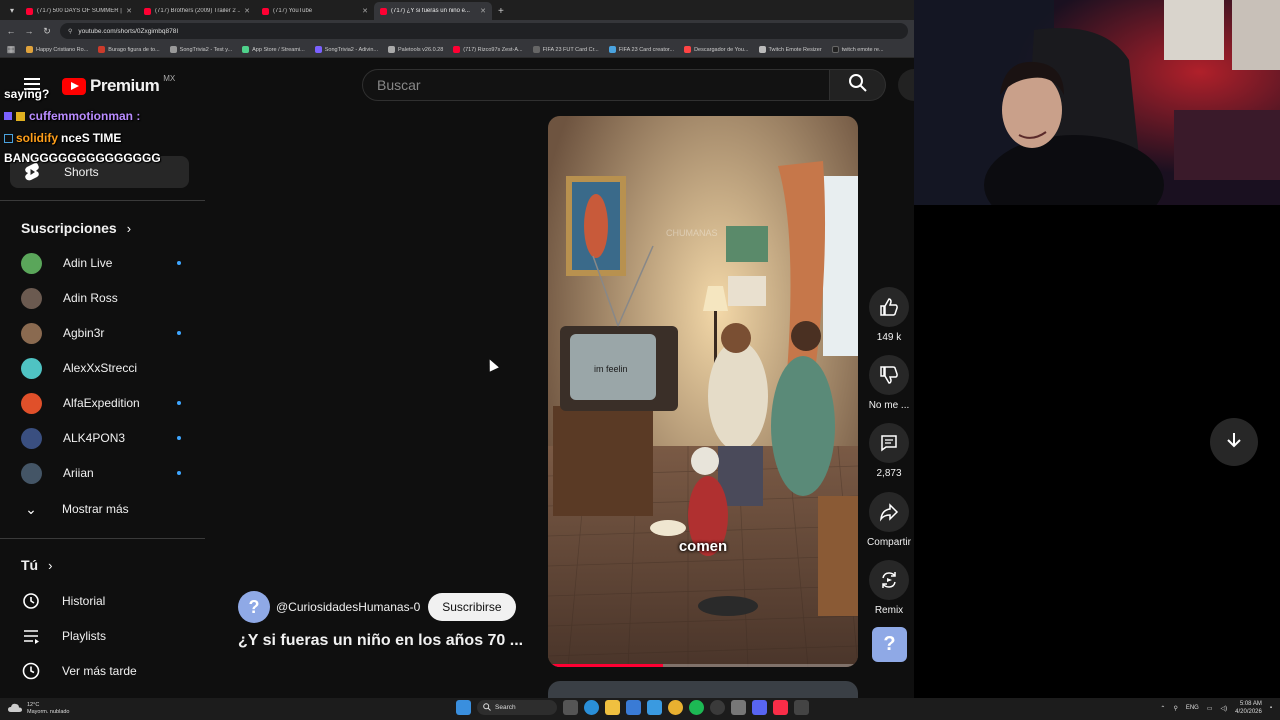 The width and height of the screenshot is (1280, 720). I want to click on share-button: Compartir, so click(889, 520).